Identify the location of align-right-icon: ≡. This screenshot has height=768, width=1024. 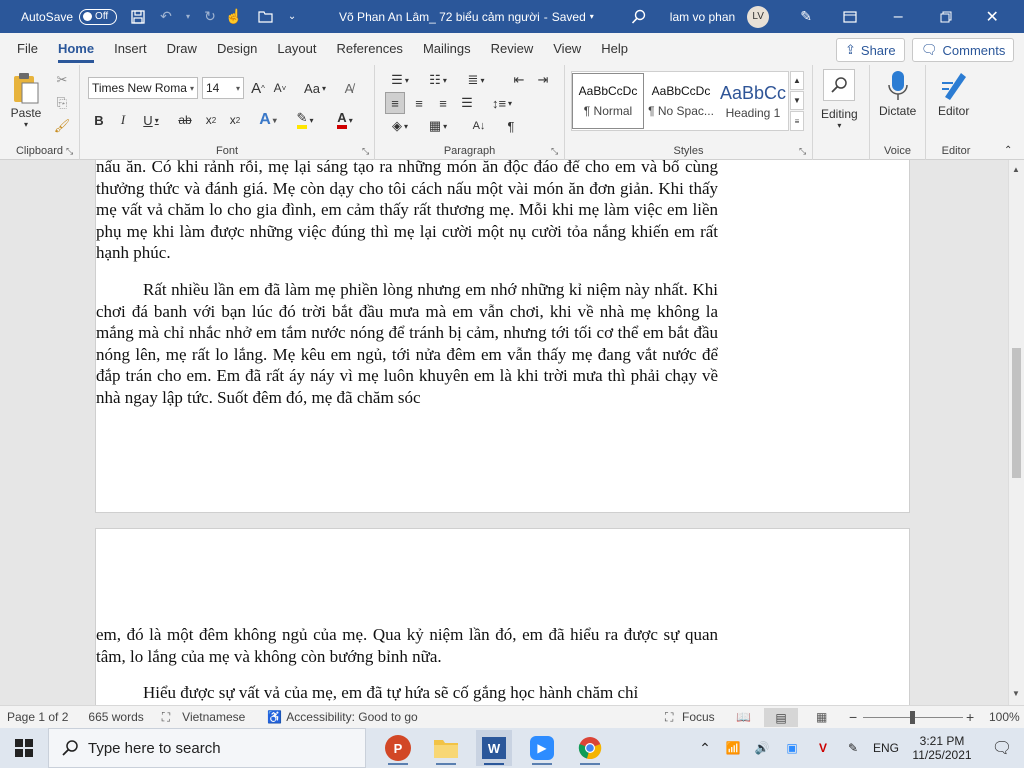
(443, 103).